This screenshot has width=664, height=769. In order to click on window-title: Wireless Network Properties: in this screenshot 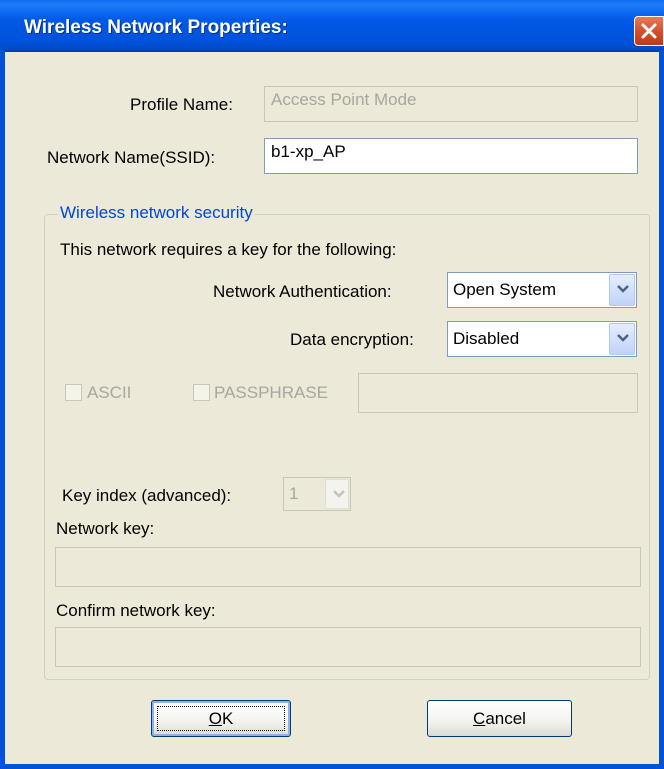, I will do `click(156, 27)`.